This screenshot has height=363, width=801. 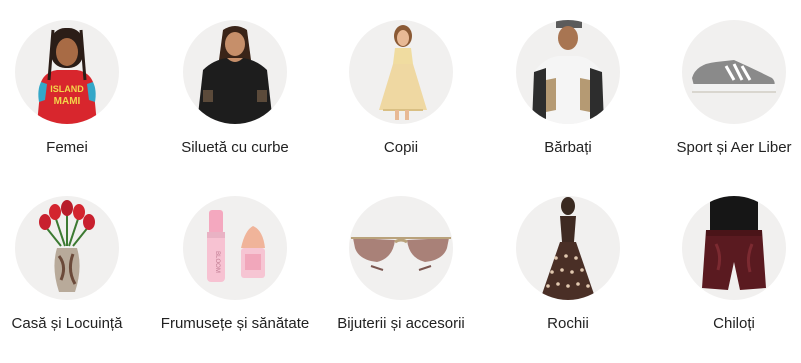 I want to click on category-frumusete-si-sanatate: BLOOM Frumusețe și sănătate, so click(x=235, y=265).